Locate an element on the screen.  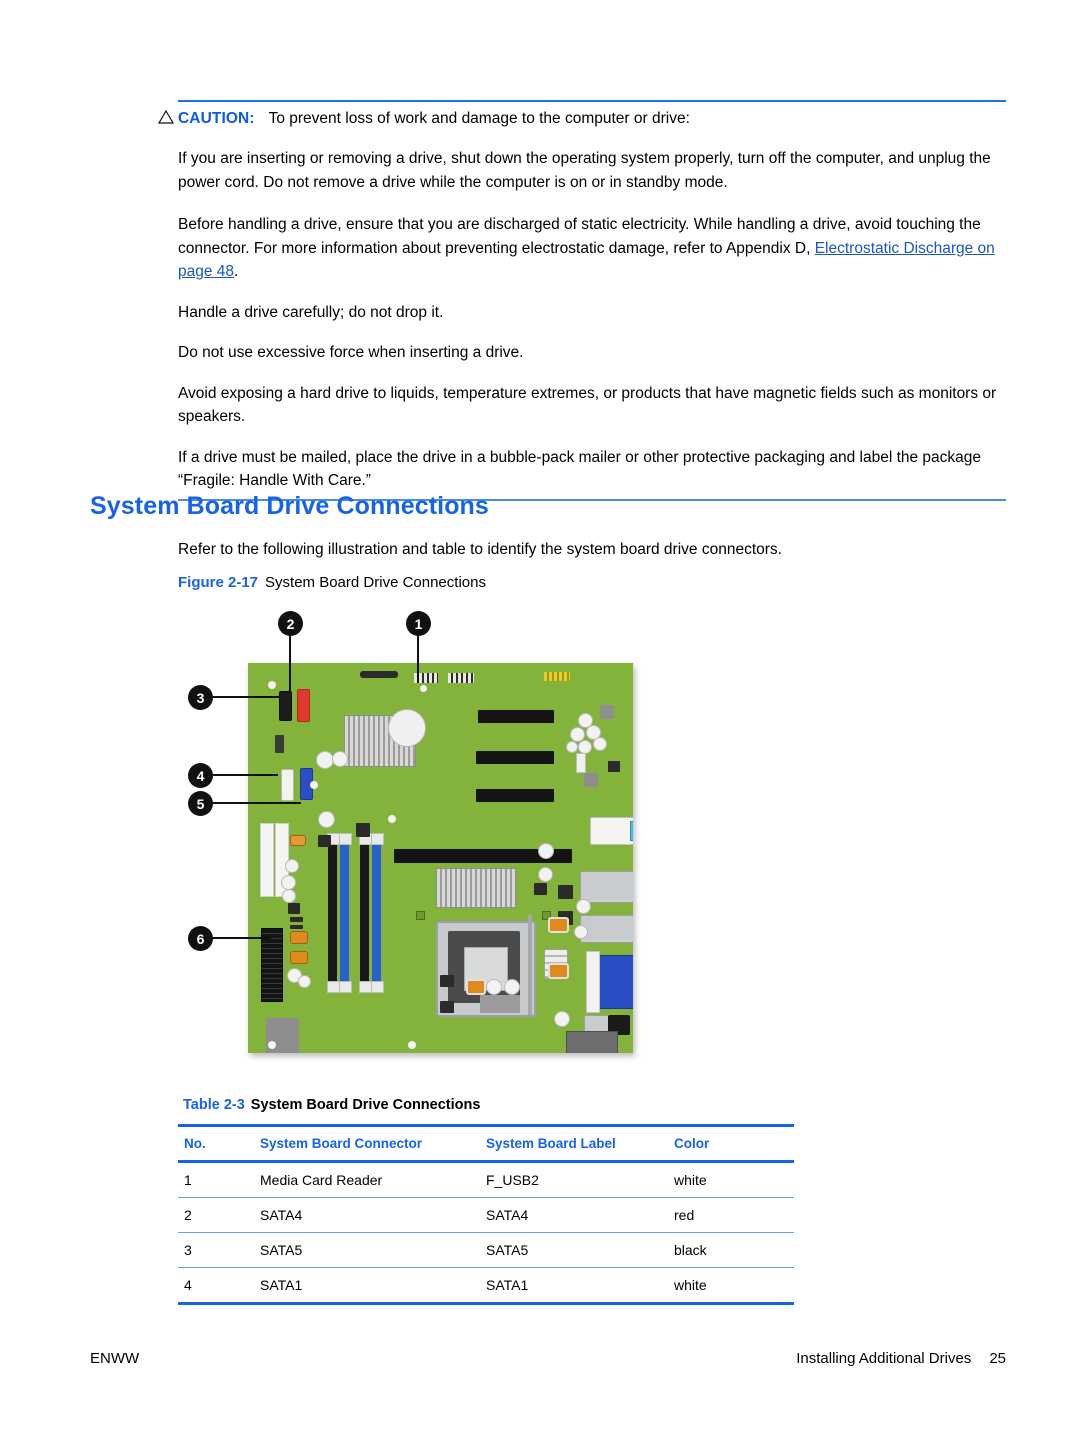
small-header-left is located at coordinates (279, 744).